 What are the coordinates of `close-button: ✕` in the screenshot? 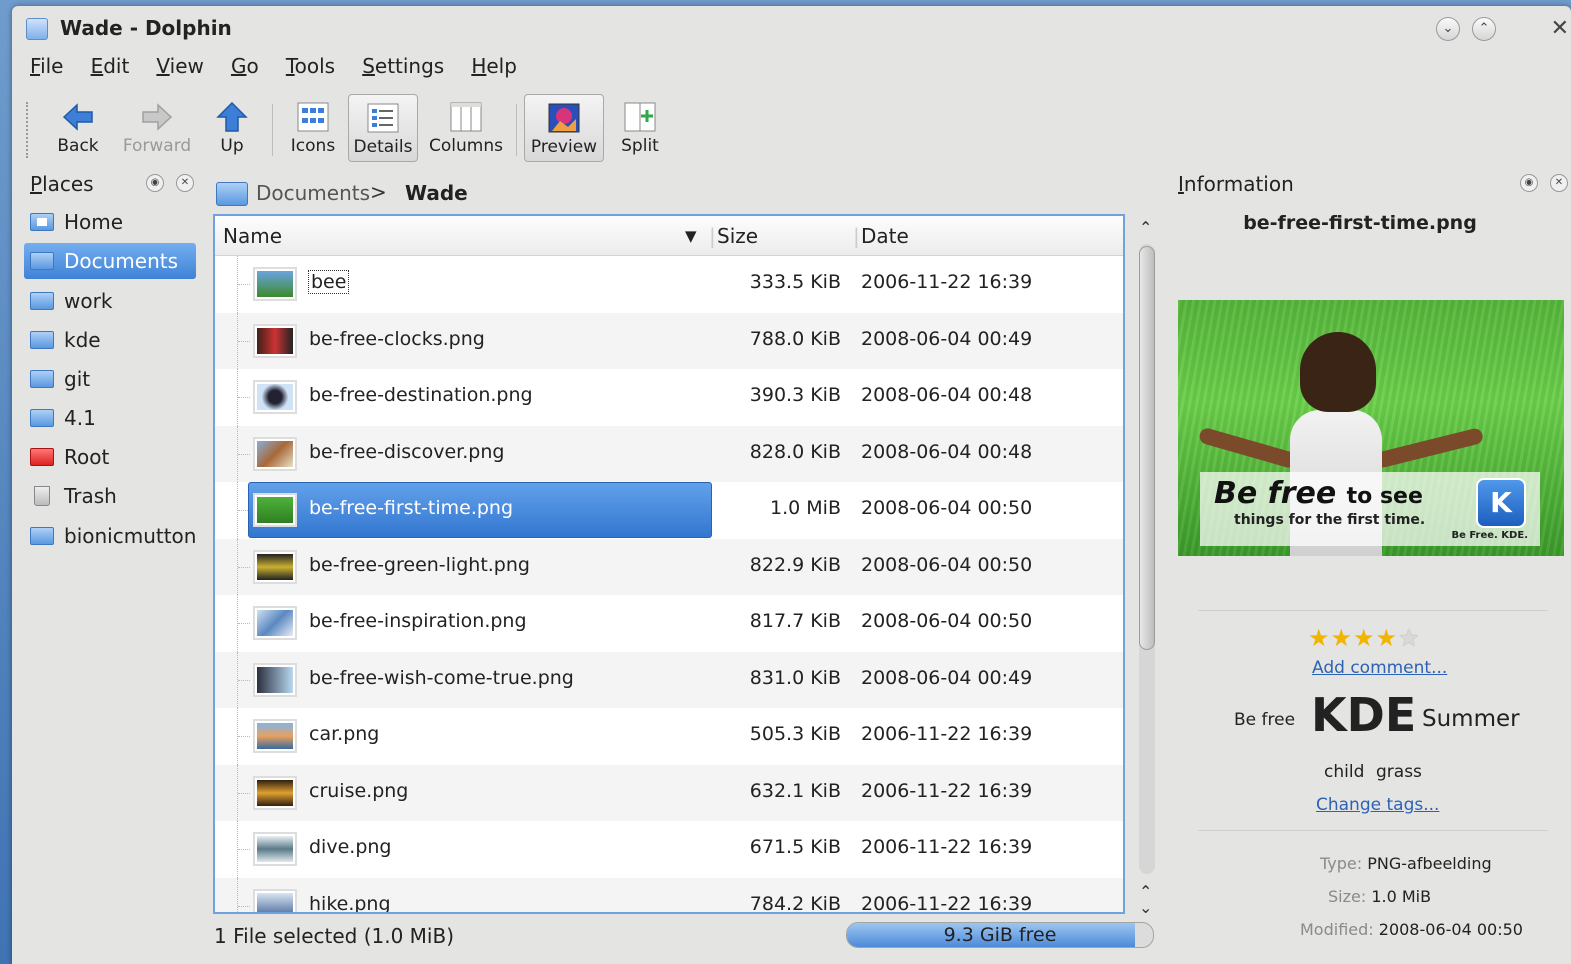 It's located at (1560, 28).